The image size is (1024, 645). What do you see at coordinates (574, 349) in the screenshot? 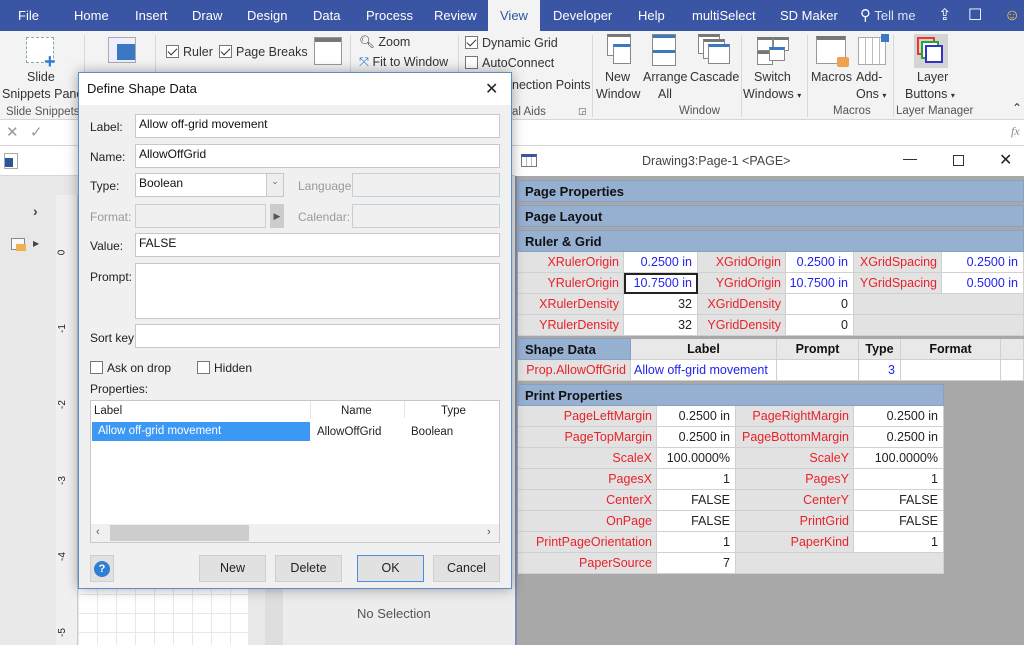
I see `section-shape-data: Shape Data` at bounding box center [574, 349].